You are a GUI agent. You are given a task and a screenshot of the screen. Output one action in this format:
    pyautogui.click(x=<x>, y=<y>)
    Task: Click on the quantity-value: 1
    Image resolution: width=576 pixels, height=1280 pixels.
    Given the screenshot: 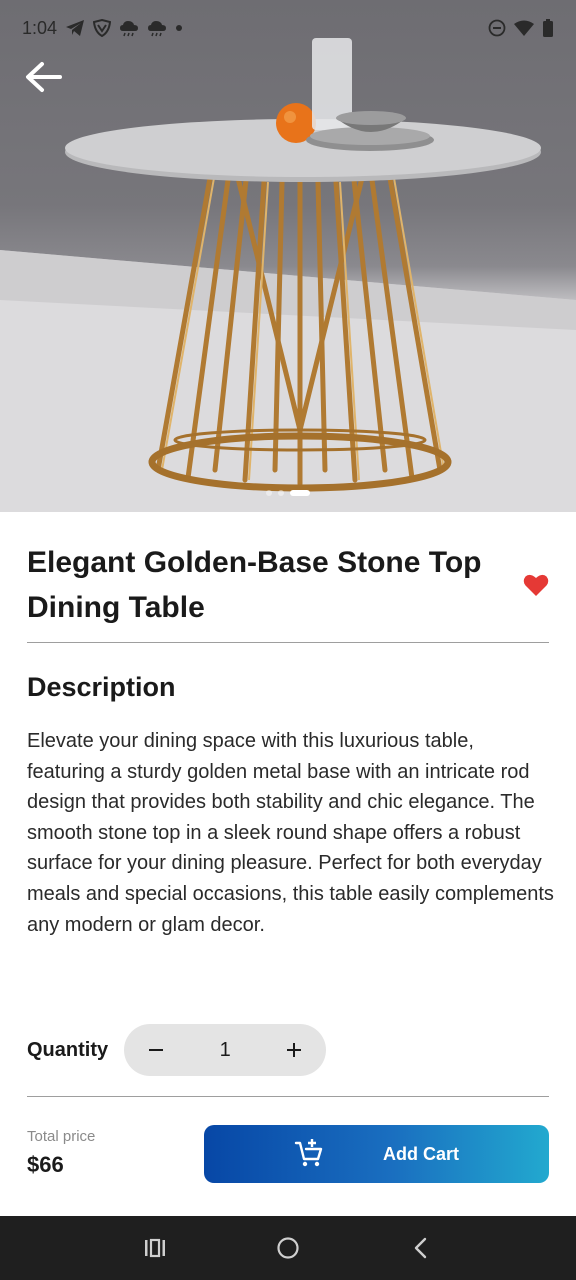 What is the action you would take?
    pyautogui.click(x=225, y=1049)
    